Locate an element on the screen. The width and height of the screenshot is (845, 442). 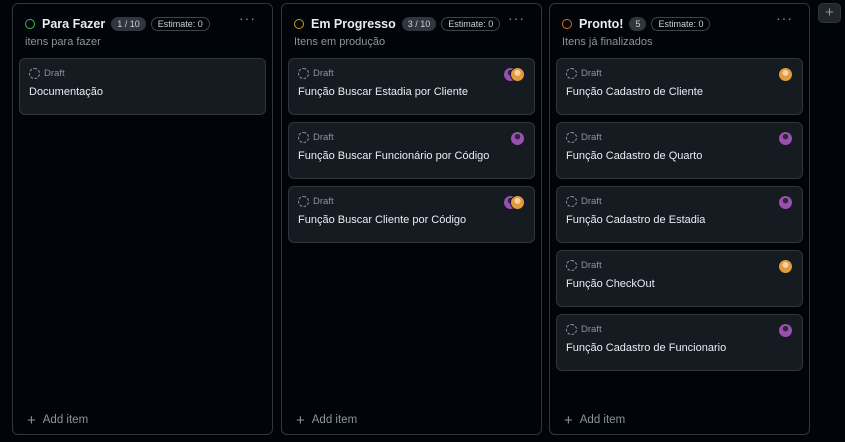
item-card: Draft Função Cadastro de Funcionario is located at coordinates (679, 342).